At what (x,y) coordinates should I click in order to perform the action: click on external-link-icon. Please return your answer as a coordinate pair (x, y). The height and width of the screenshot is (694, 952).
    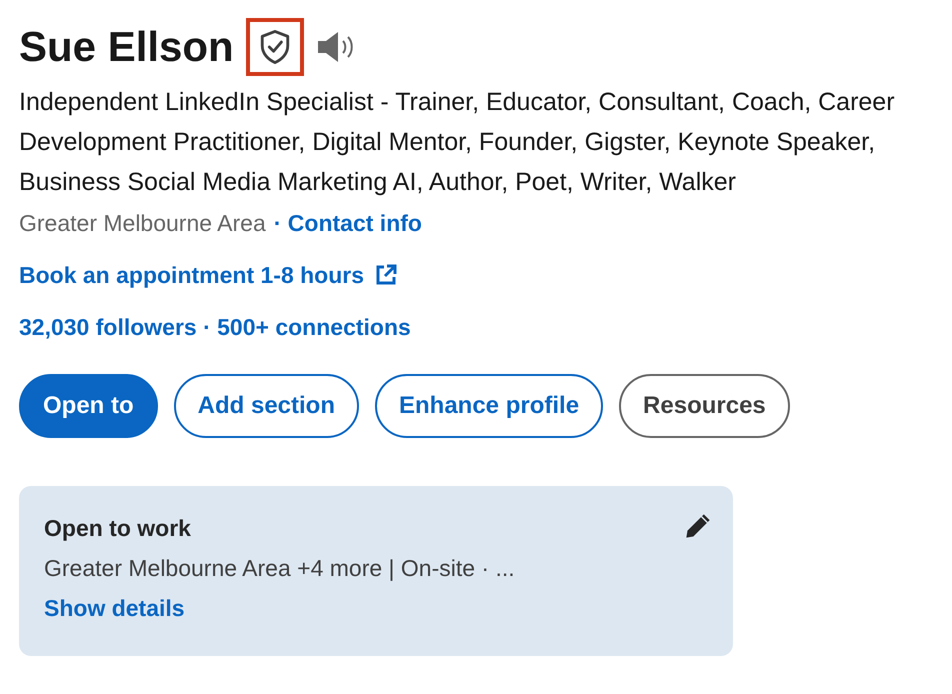
    Looking at the image, I should click on (386, 275).